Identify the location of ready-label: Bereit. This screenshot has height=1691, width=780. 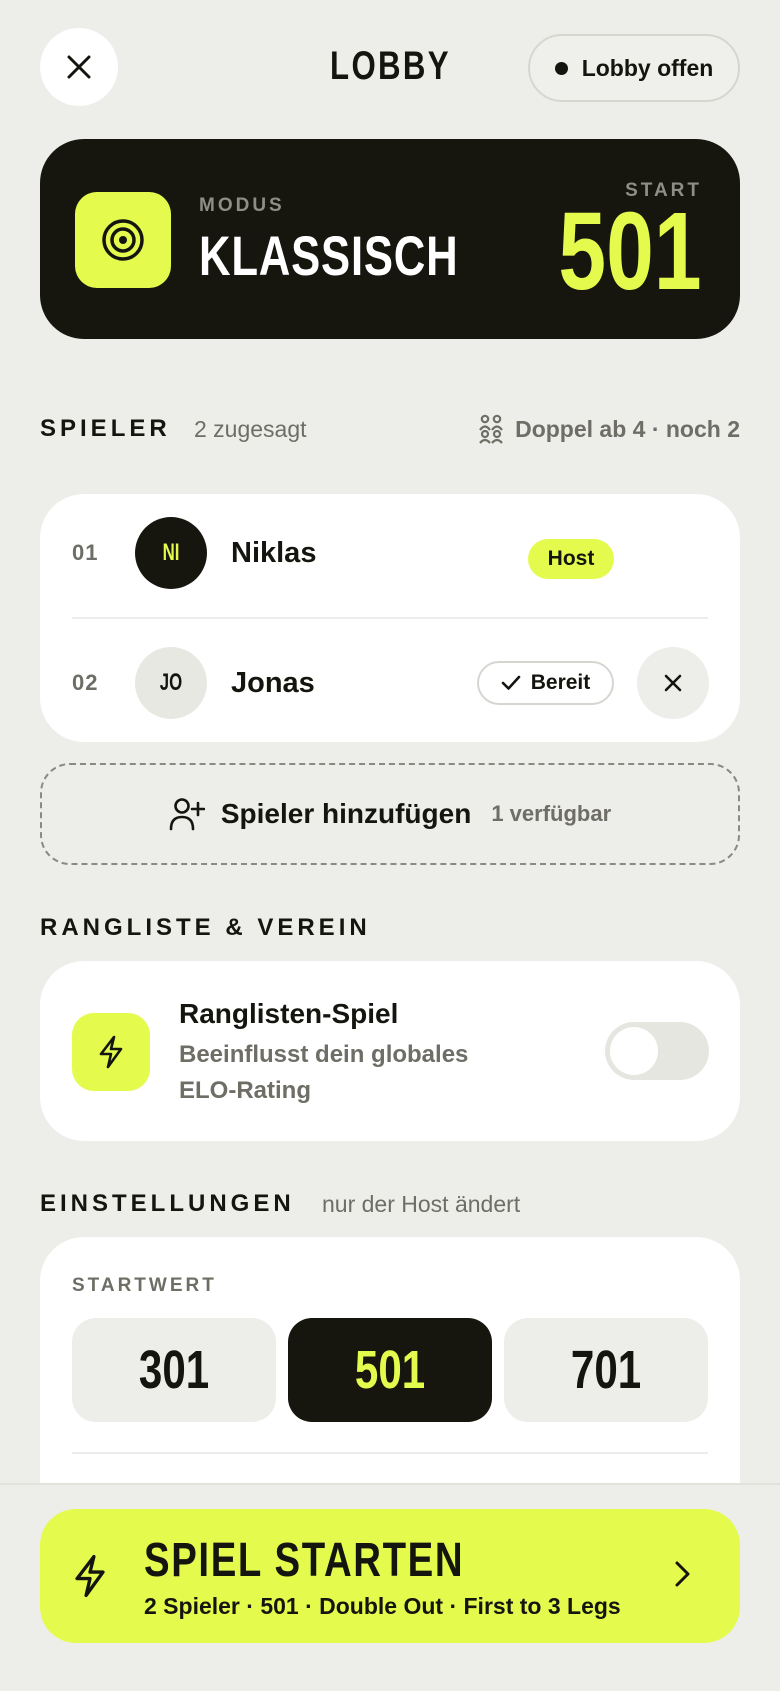
(560, 682).